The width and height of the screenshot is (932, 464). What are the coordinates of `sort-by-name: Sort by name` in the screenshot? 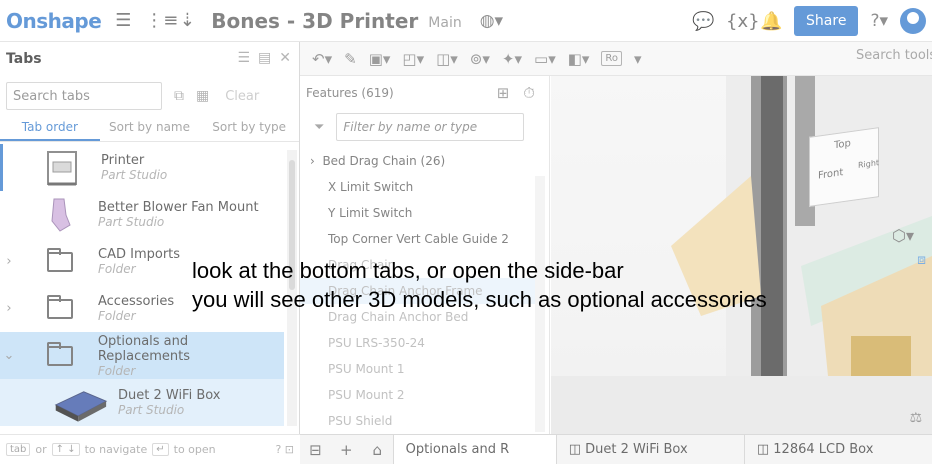 It's located at (150, 128).